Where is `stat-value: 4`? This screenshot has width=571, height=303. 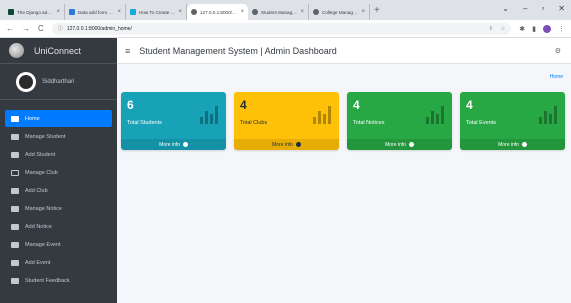 stat-value: 4 is located at coordinates (243, 105).